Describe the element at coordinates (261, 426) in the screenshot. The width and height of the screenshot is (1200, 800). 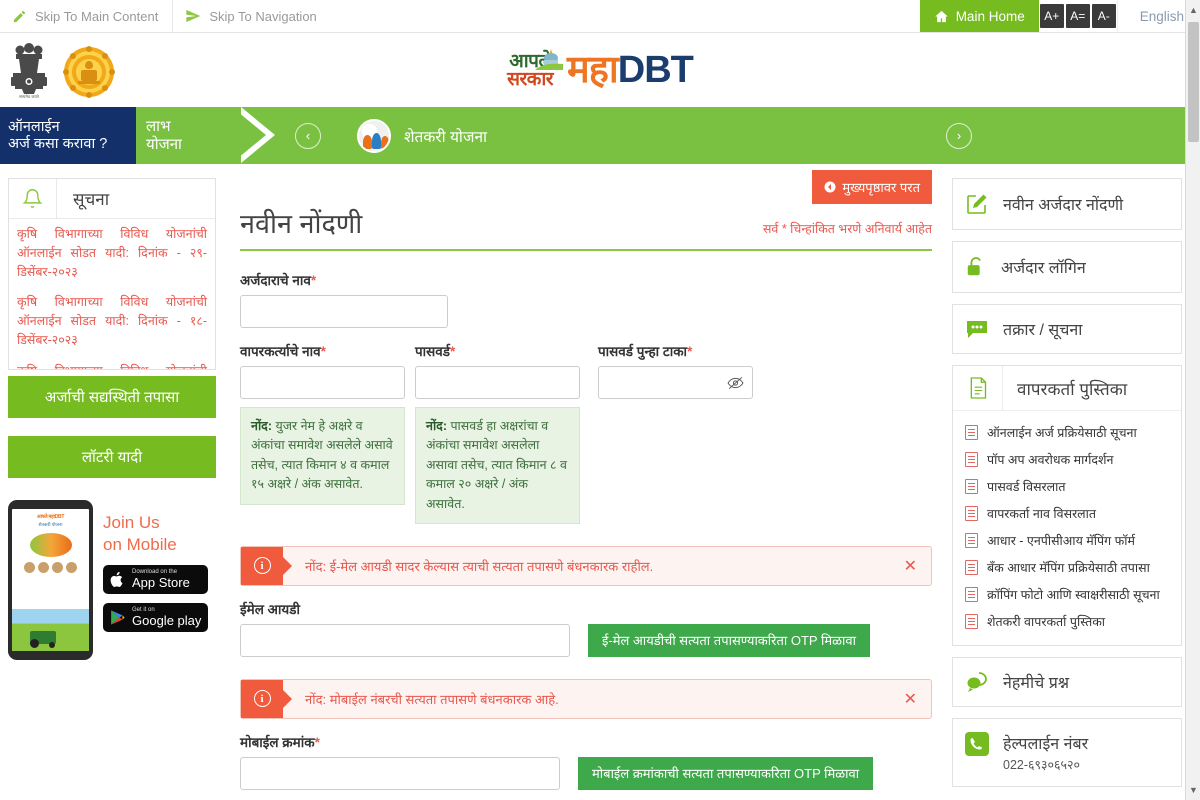
I see `username-hint-prefix: नोंद:` at that location.